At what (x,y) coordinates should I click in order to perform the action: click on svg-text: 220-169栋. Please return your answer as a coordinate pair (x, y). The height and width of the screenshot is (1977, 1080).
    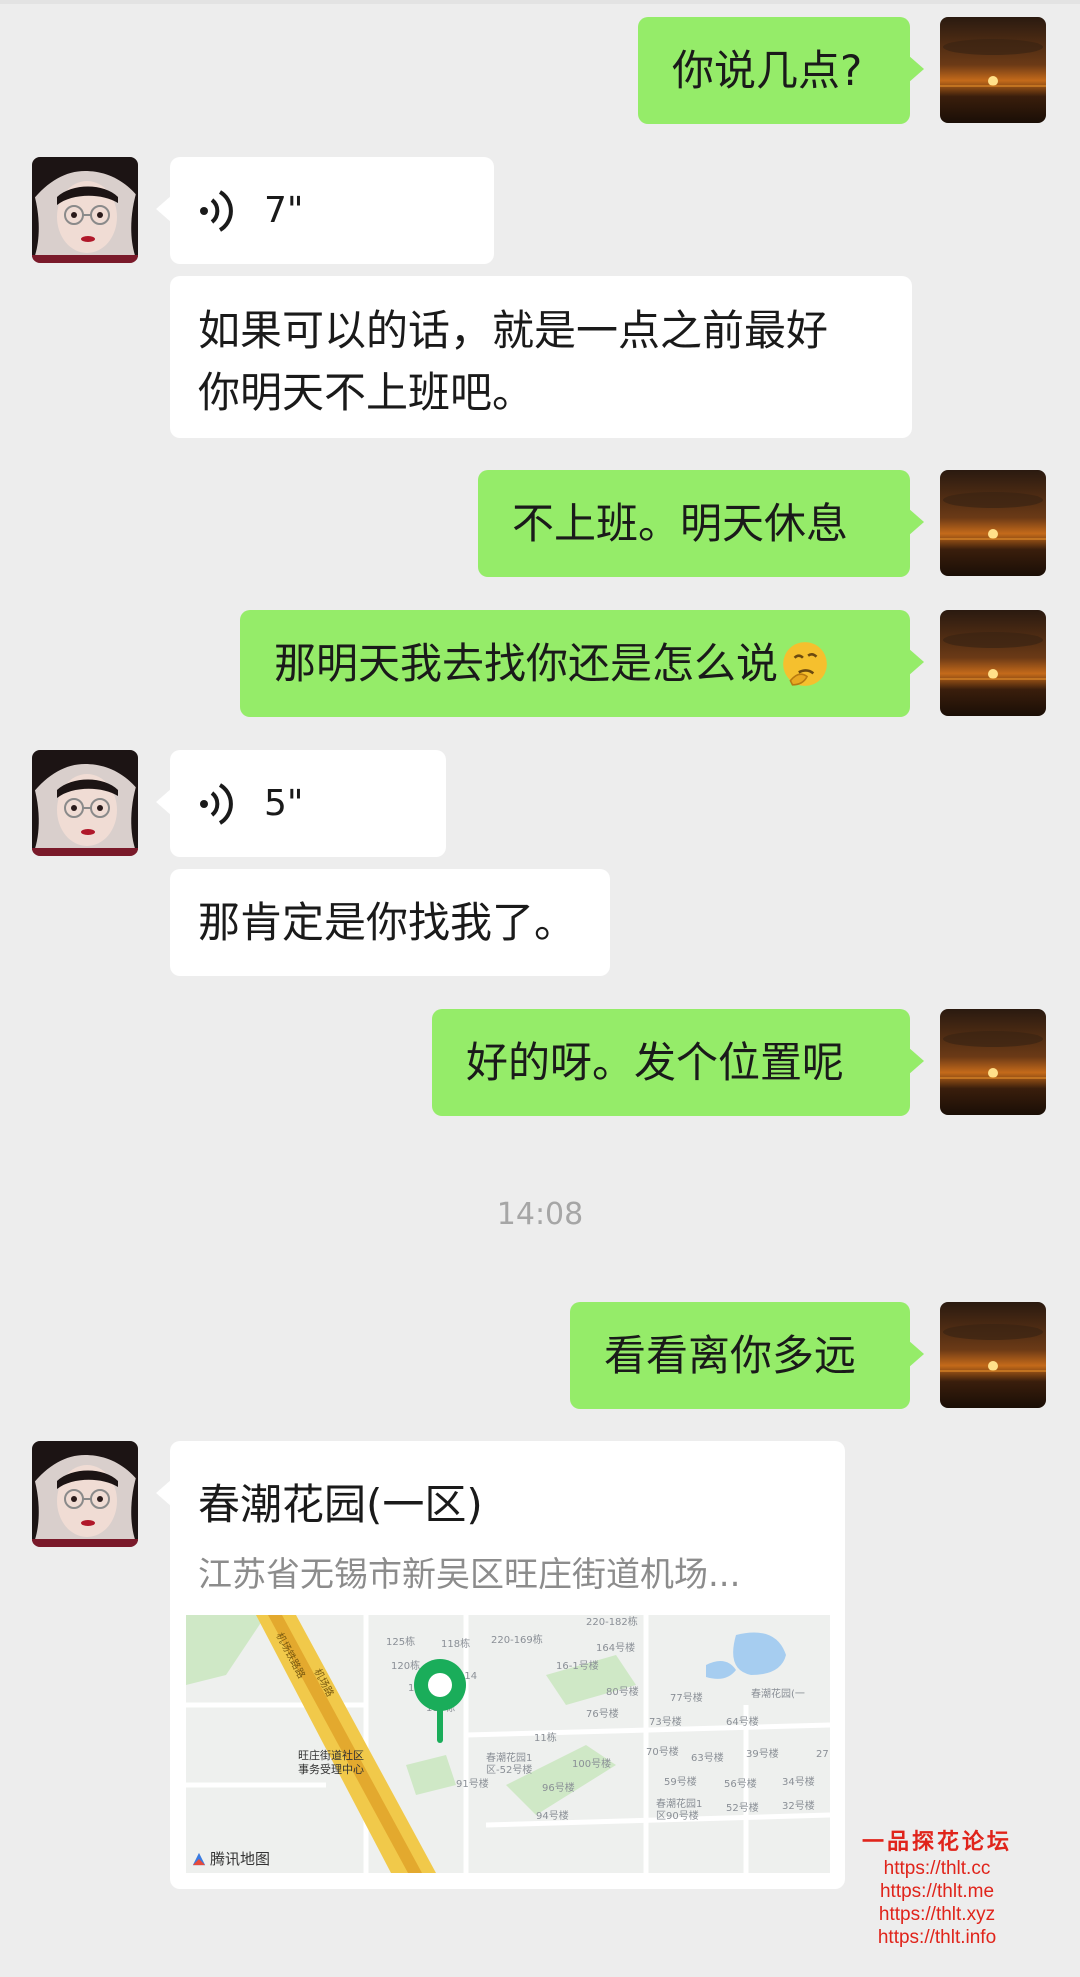
    Looking at the image, I should click on (517, 1639).